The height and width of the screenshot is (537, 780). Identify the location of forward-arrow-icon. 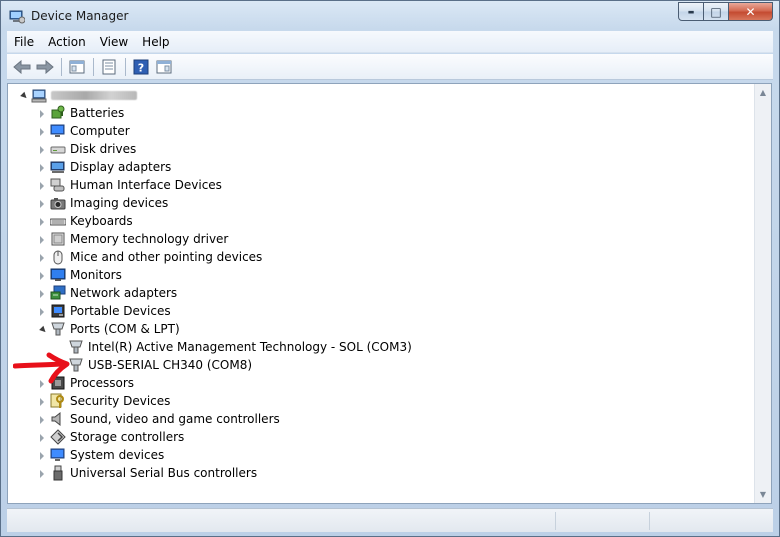
(45, 66).